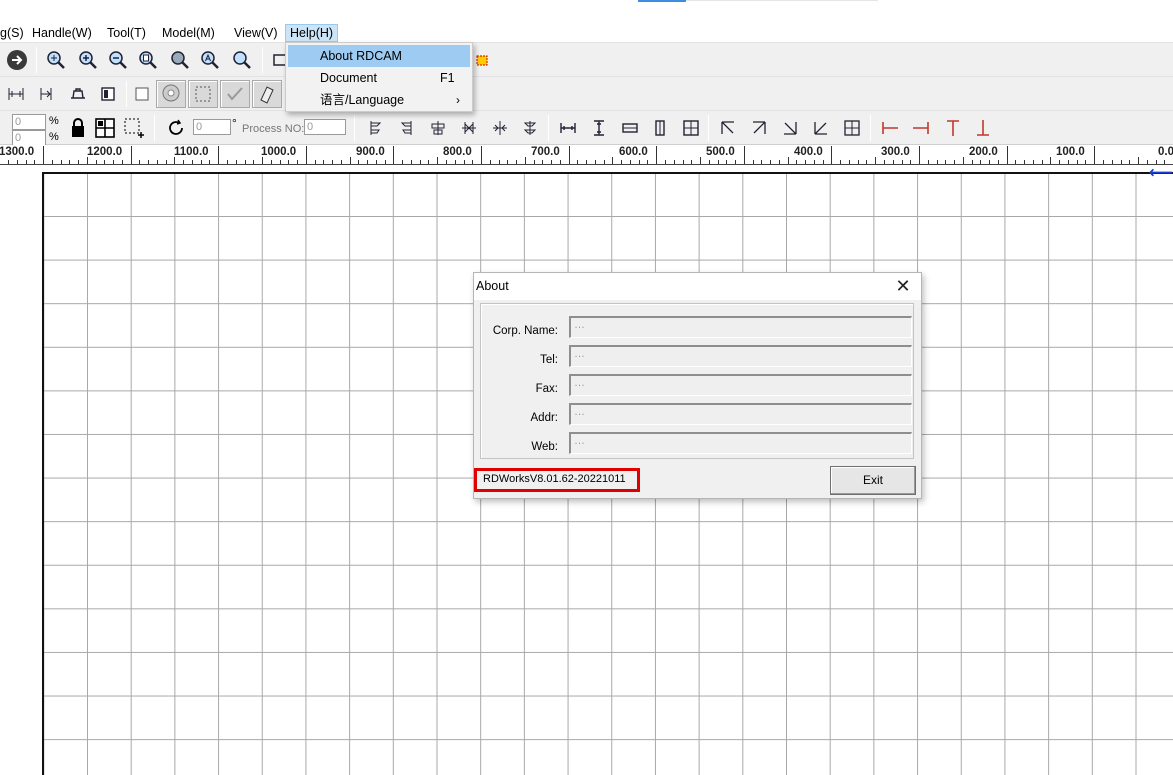  I want to click on close-icon: ✕, so click(903, 286).